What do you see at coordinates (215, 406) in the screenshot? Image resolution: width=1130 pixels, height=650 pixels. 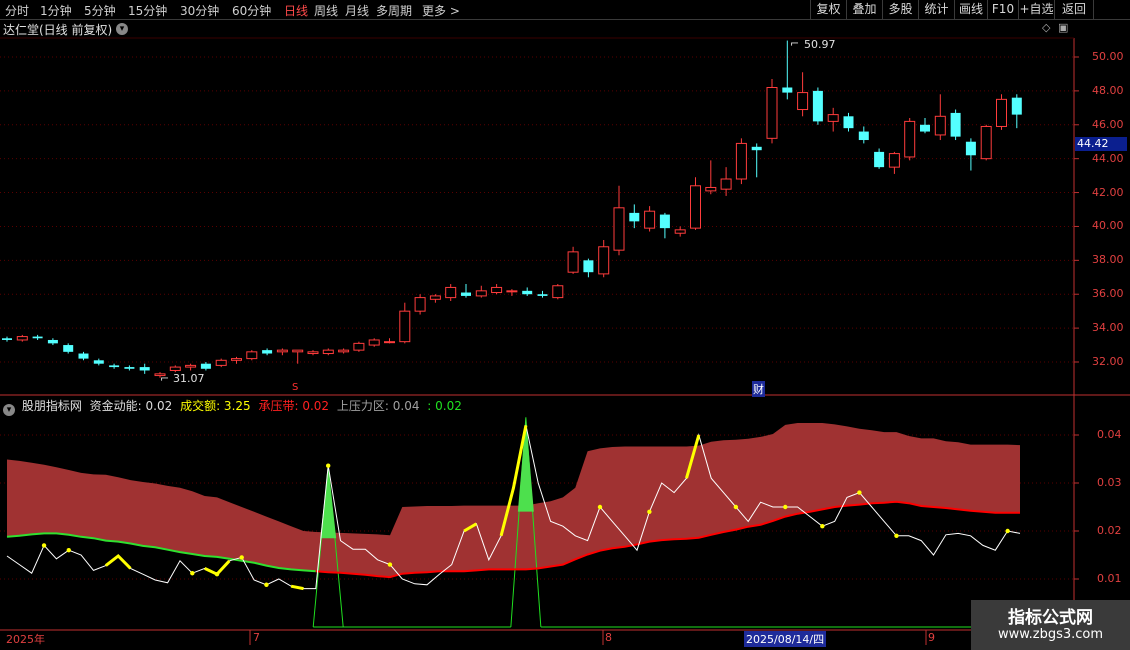 I see `indicator-field-turnover: 成交额: 3.25` at bounding box center [215, 406].